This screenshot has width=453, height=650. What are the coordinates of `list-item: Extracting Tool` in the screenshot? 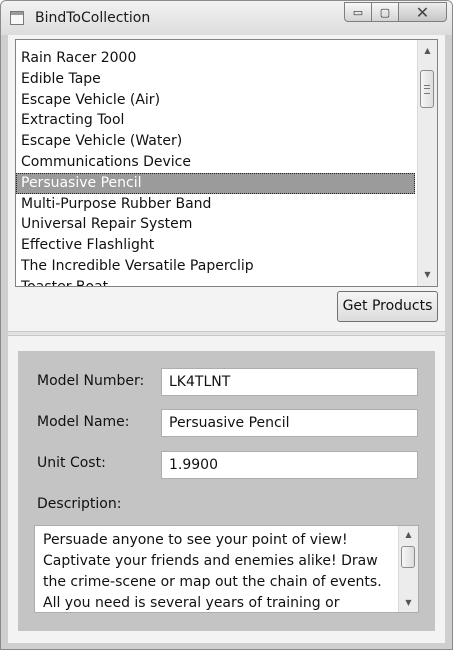 It's located at (215, 120).